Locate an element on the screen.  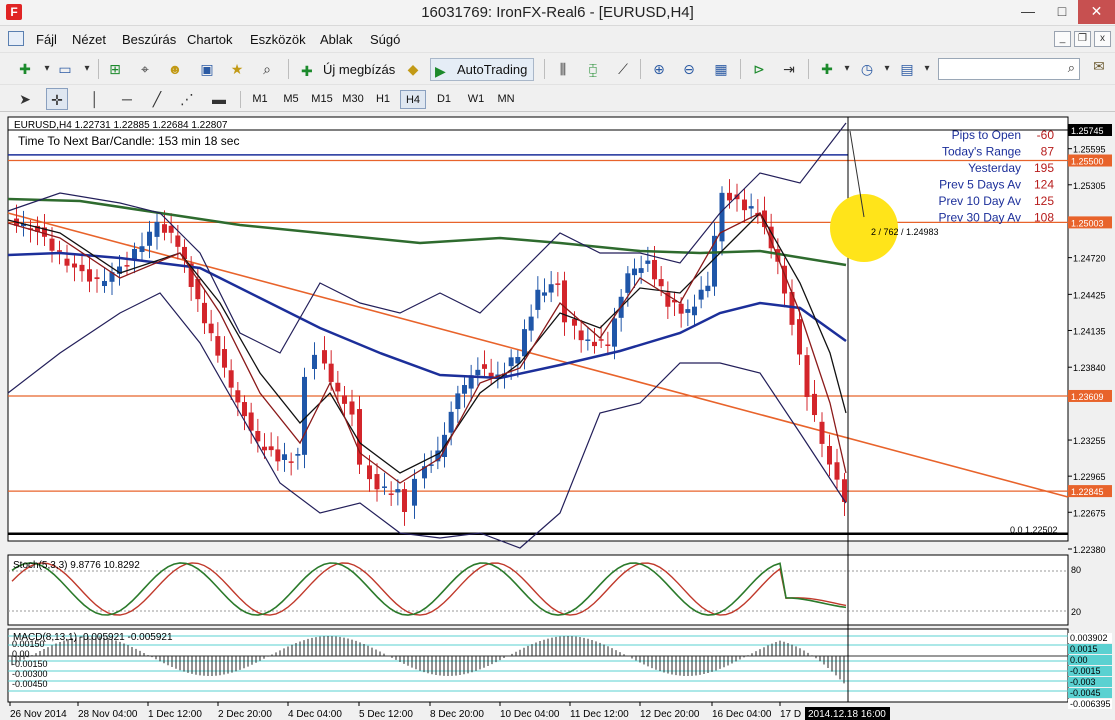
macd-right-tick: 0.003902 is located at coordinates (1089, 638).